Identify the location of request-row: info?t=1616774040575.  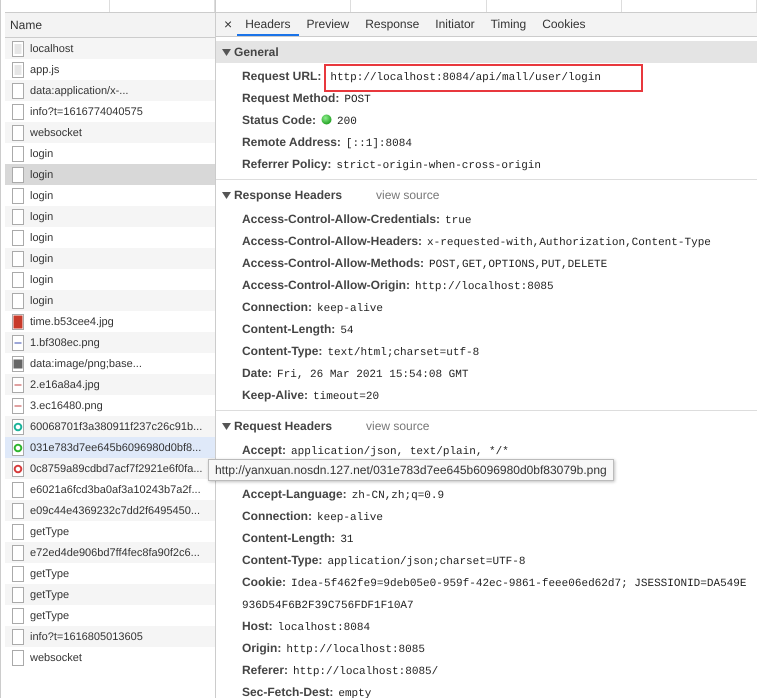
(110, 111).